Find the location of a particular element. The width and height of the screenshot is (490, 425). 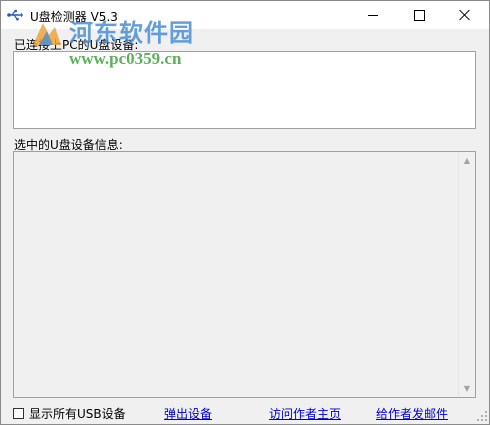

close-icon is located at coordinates (465, 15).